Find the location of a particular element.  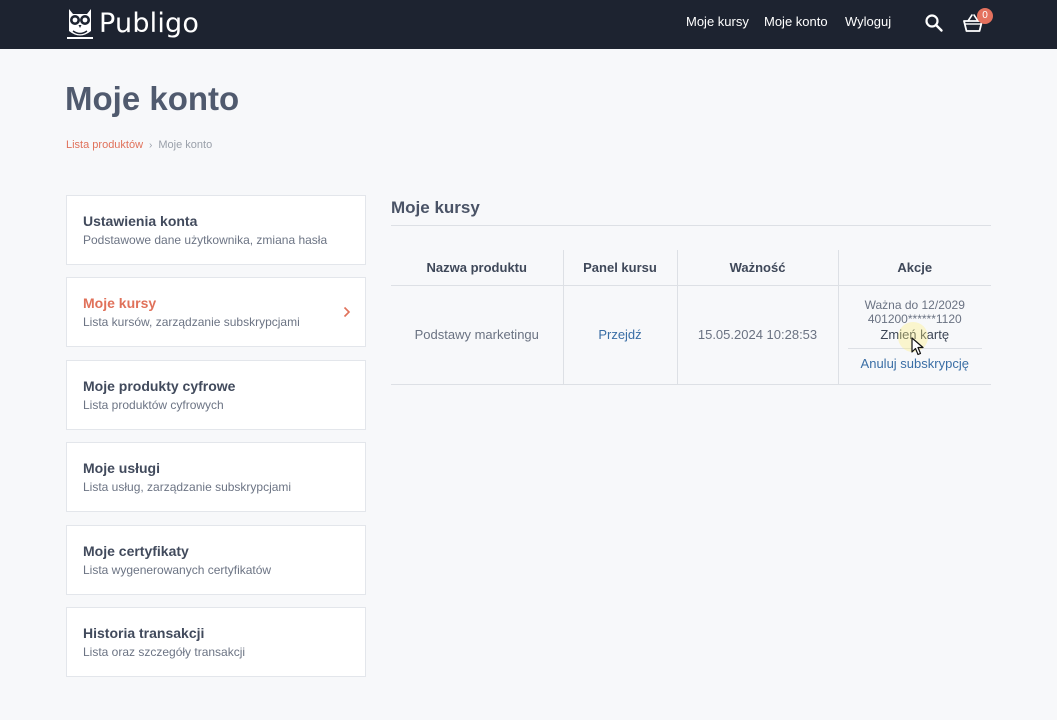

breadcrumb-current: Moje konto is located at coordinates (185, 145).